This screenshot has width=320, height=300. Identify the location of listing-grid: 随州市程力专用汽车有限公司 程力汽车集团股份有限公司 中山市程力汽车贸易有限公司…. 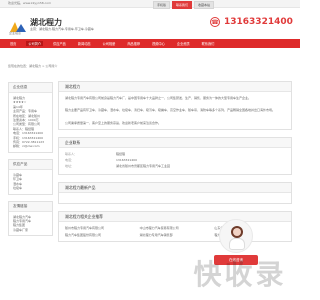
(175, 231).